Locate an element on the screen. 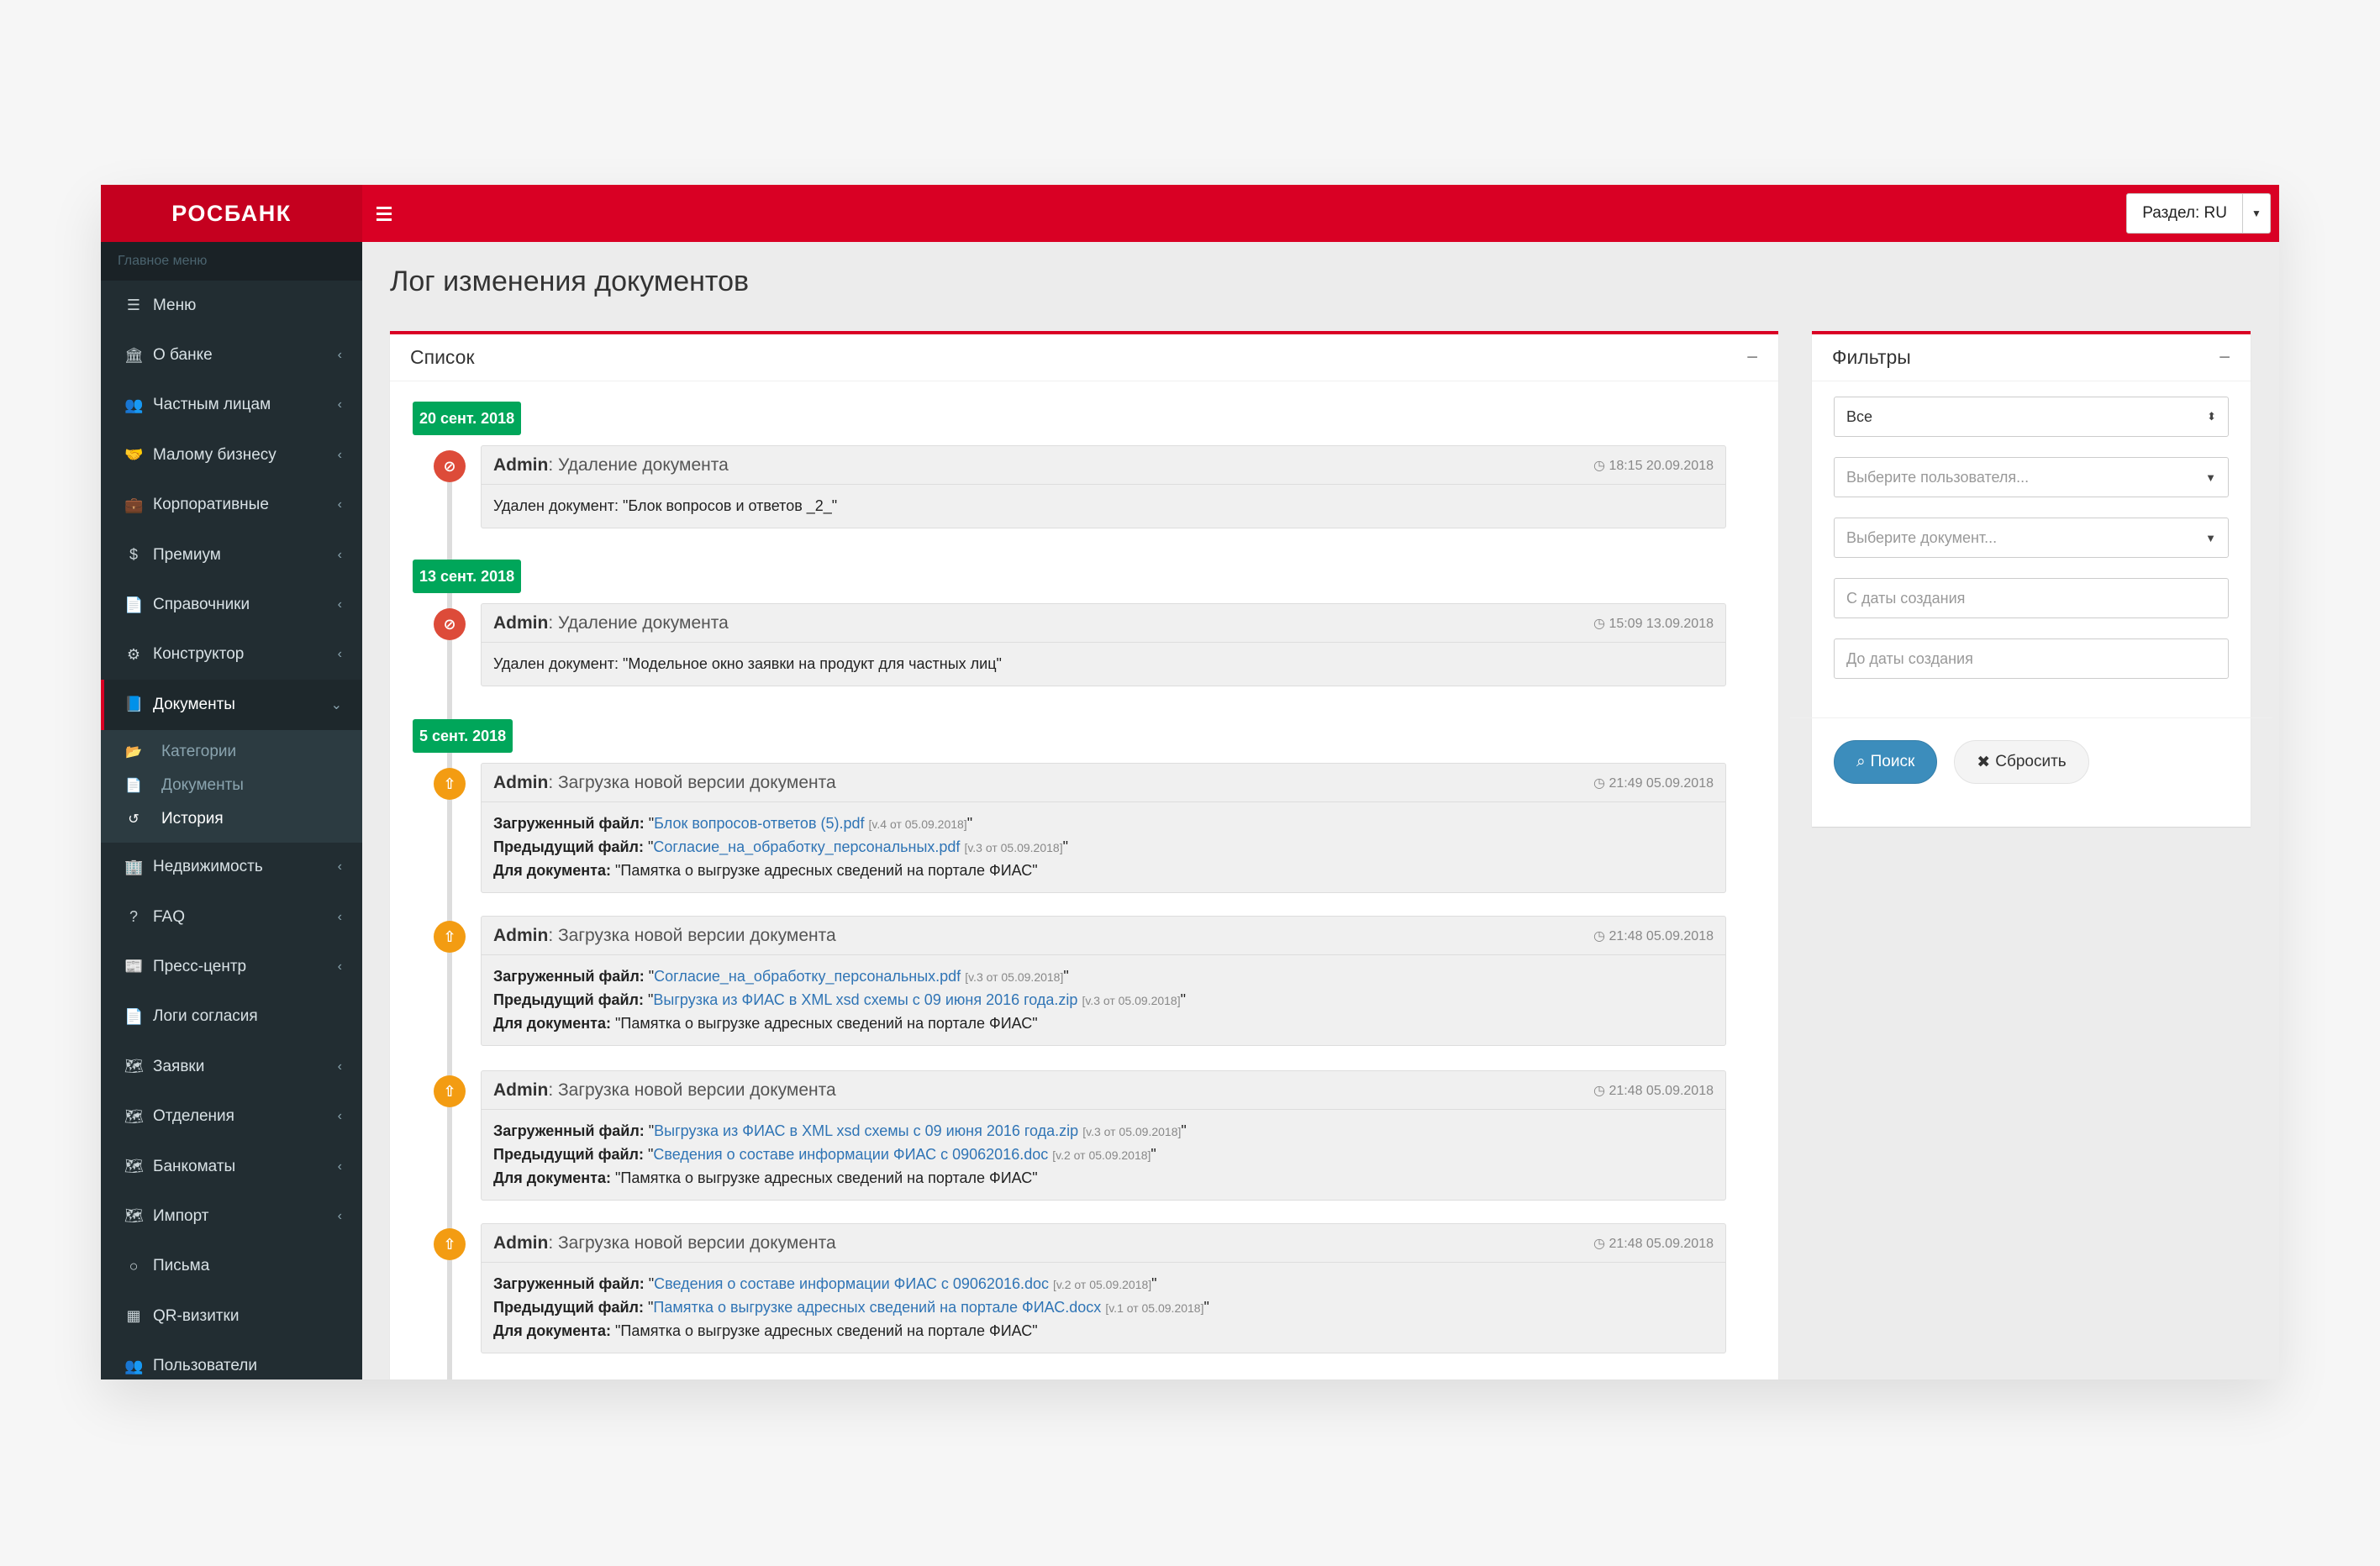 Image resolution: width=2380 pixels, height=1566 pixels. uploaded-file-link: Блок вопросов-ответов (5).pdf is located at coordinates (759, 823).